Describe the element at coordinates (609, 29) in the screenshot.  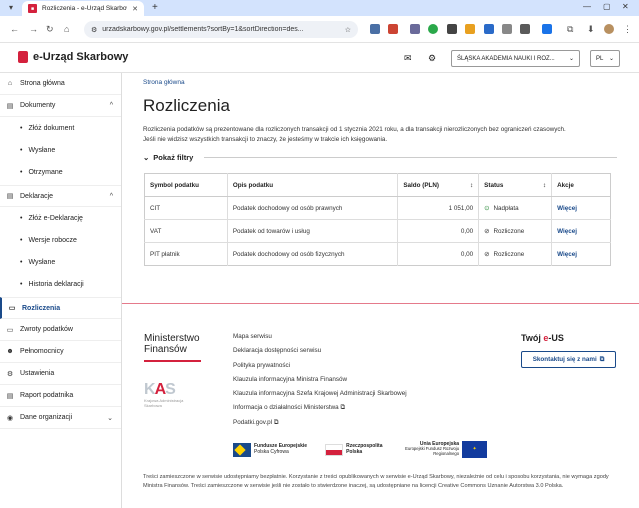
I see `profile-avatar` at that location.